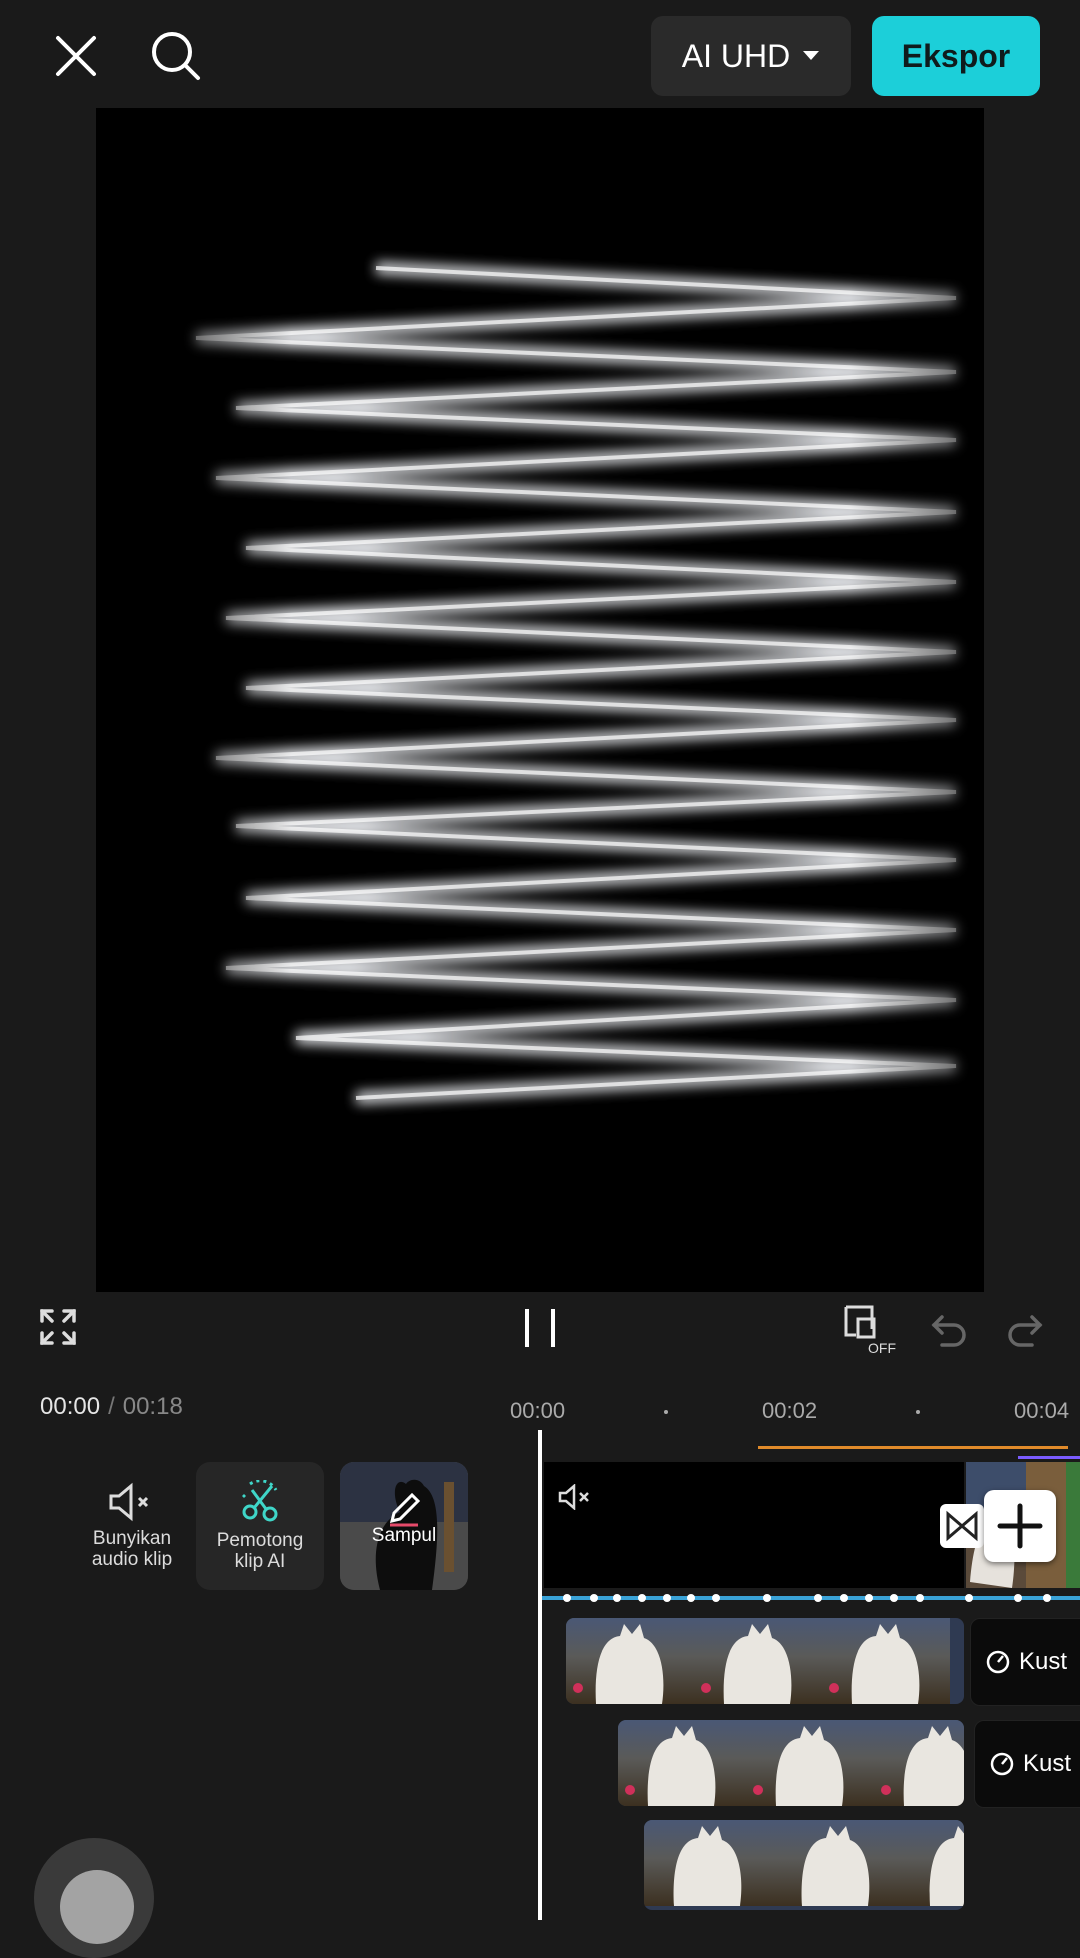  Describe the element at coordinates (962, 1526) in the screenshot. I see `transition-icon` at that location.